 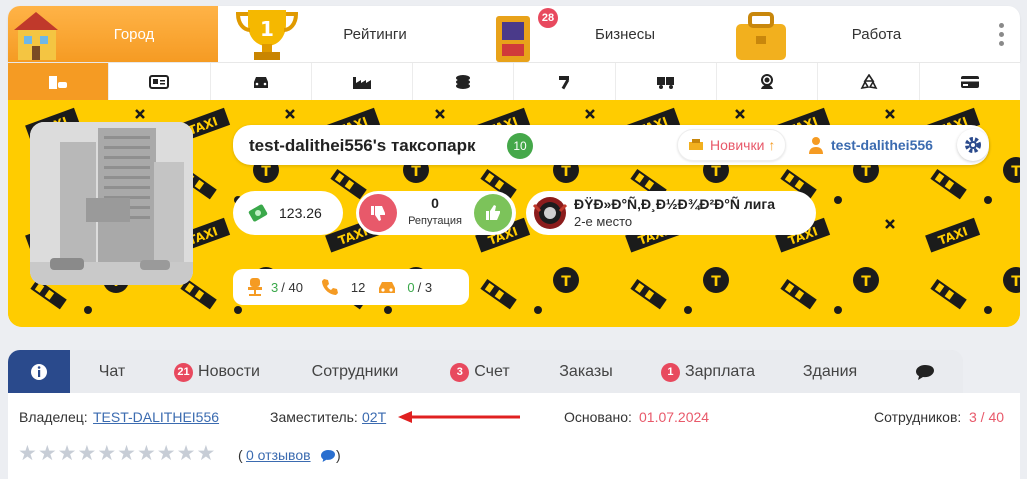 What do you see at coordinates (720, 371) in the screenshot?
I see `tab-salary-label: Зарплата` at bounding box center [720, 371].